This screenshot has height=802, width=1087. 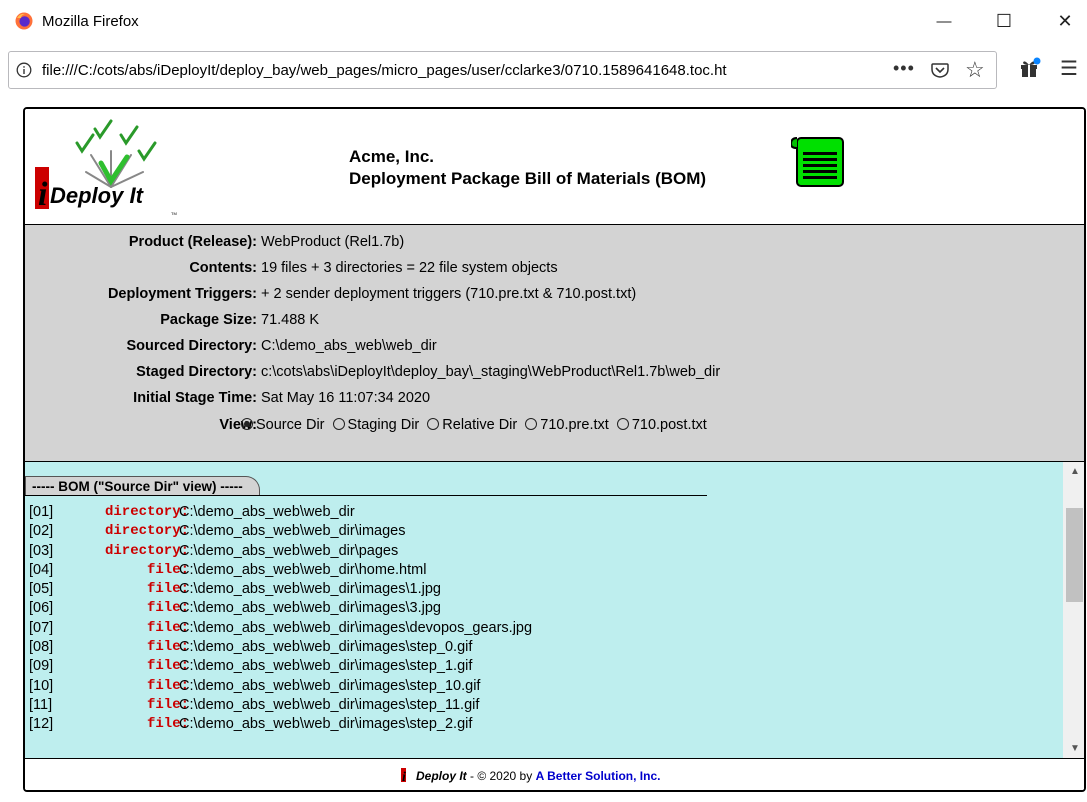 I want to click on footer-logo-text: Deploy It, so click(x=441, y=776).